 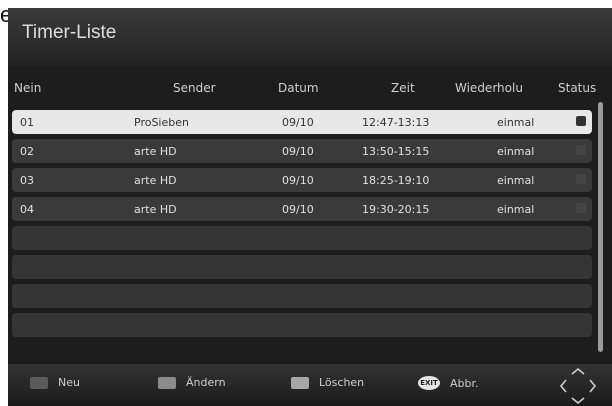 What do you see at coordinates (464, 383) in the screenshot?
I see `cancel-label: Abbr.` at bounding box center [464, 383].